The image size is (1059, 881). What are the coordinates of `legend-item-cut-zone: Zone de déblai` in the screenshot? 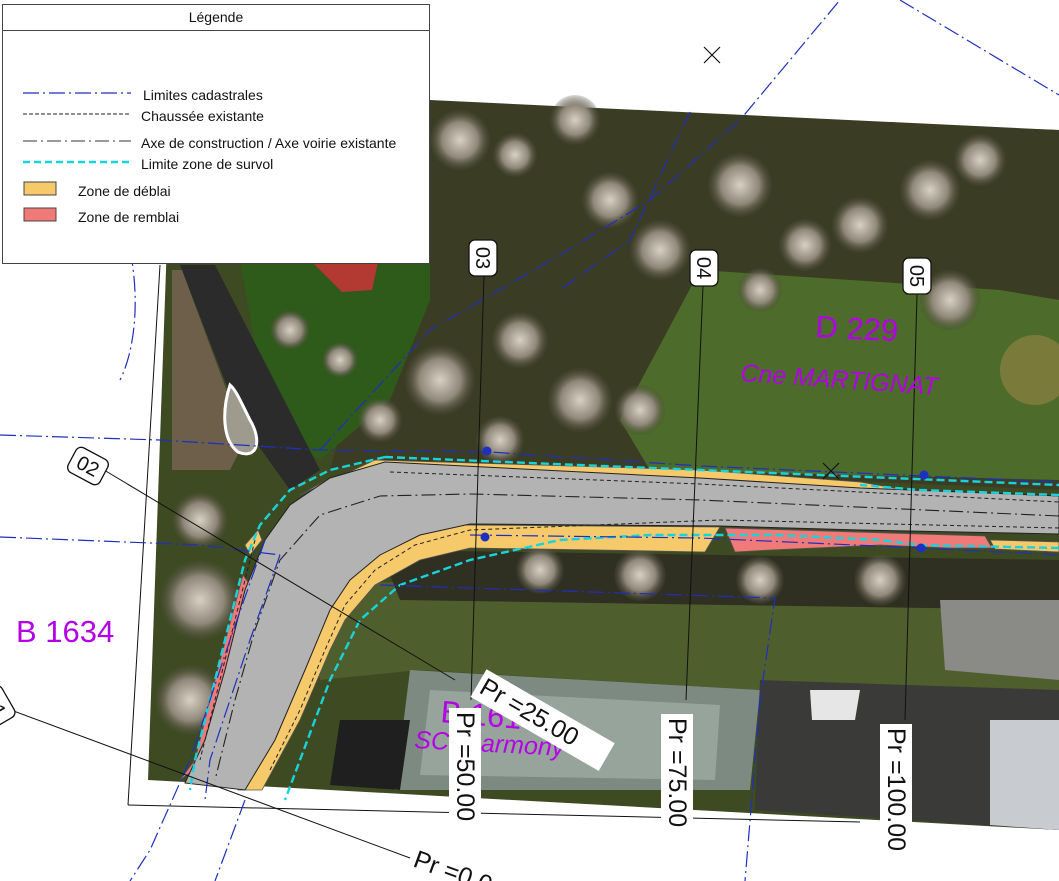 It's located at (216, 191).